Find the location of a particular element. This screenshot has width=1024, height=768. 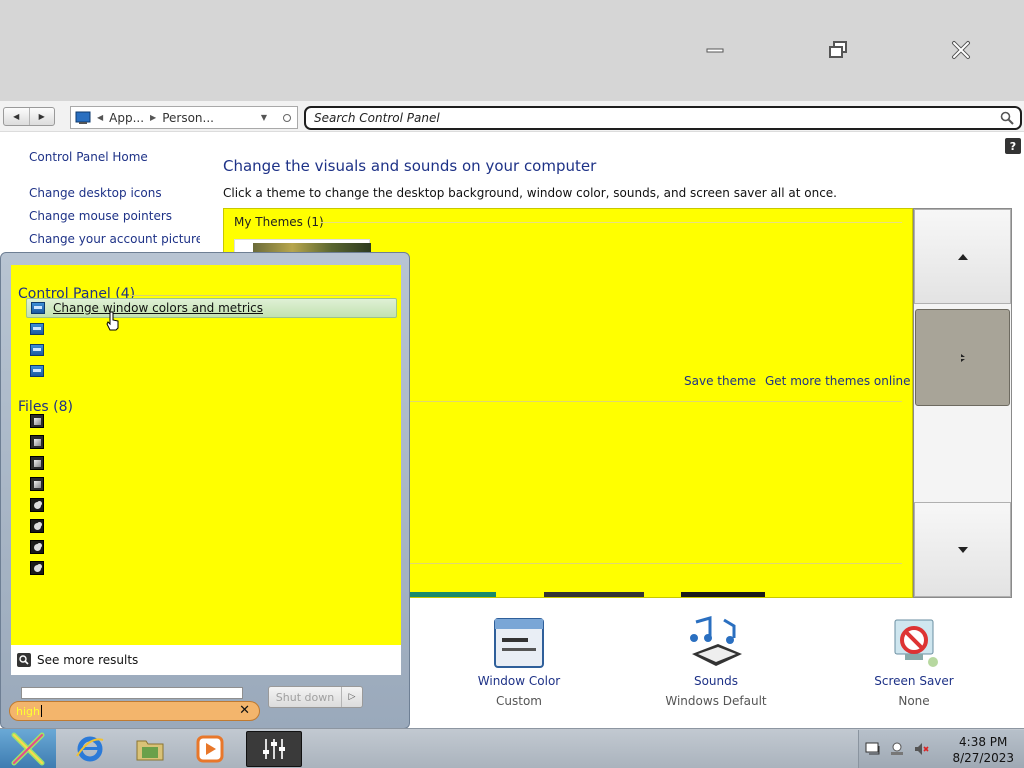

minimize-icon is located at coordinates (715, 50).